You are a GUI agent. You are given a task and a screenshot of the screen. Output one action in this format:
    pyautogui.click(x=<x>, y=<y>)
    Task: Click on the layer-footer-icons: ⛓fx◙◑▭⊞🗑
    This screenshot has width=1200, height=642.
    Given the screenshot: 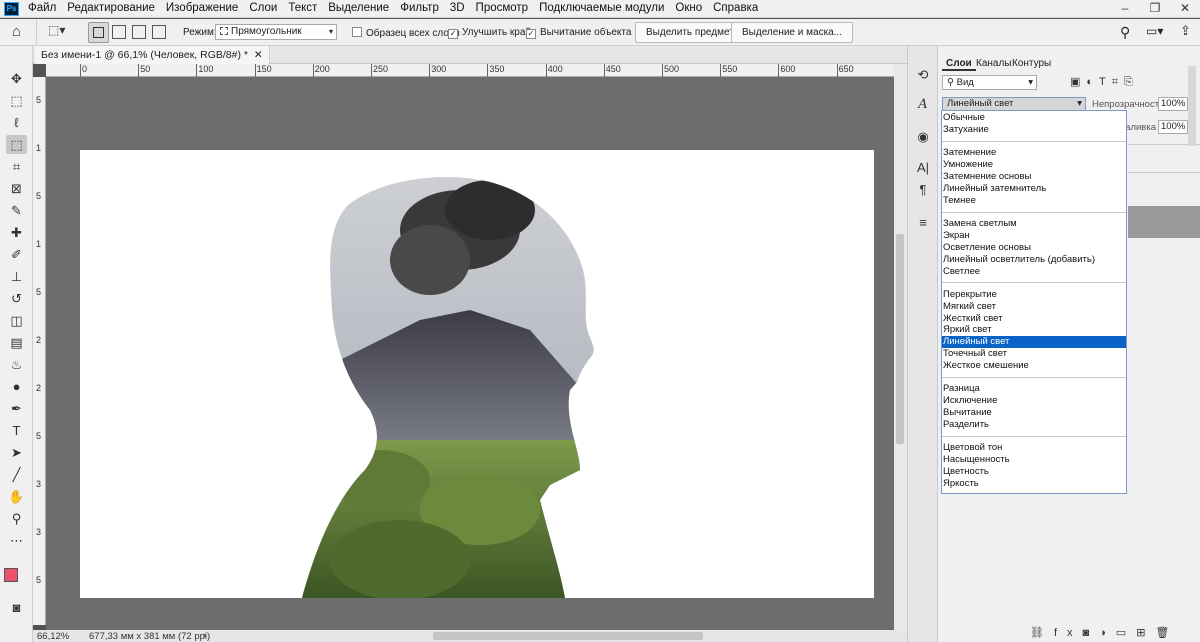 What is the action you would take?
    pyautogui.click(x=1104, y=632)
    